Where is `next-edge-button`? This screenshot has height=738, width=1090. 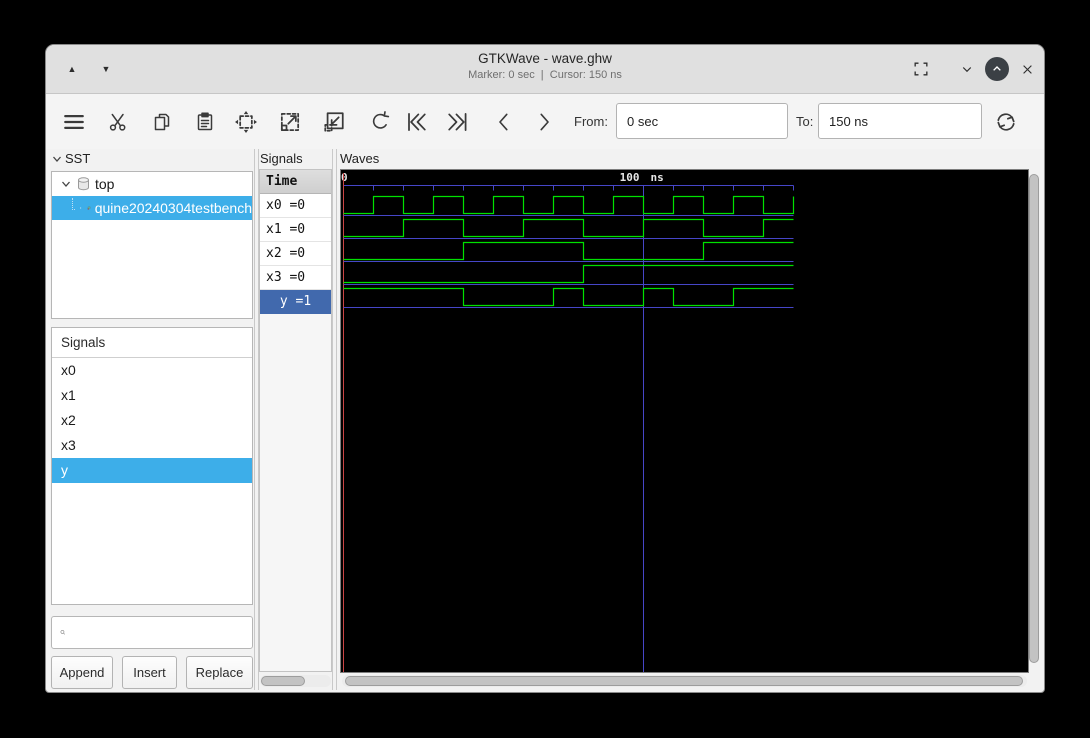
next-edge-button is located at coordinates (544, 122).